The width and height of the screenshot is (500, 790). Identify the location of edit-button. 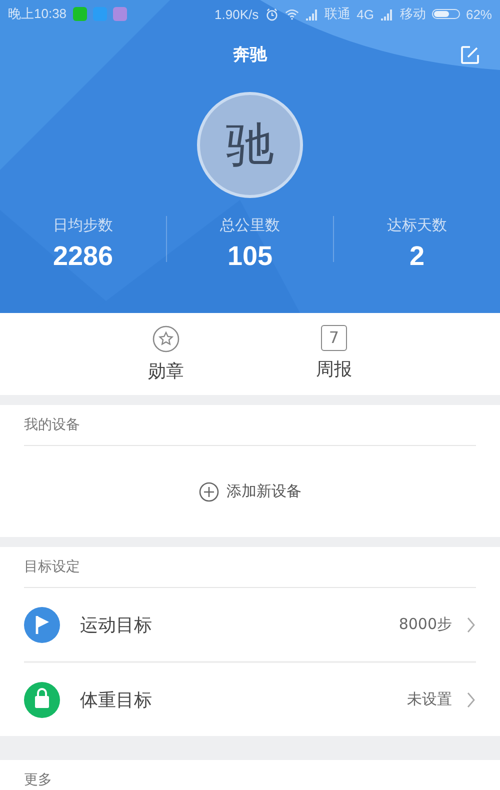
(470, 55).